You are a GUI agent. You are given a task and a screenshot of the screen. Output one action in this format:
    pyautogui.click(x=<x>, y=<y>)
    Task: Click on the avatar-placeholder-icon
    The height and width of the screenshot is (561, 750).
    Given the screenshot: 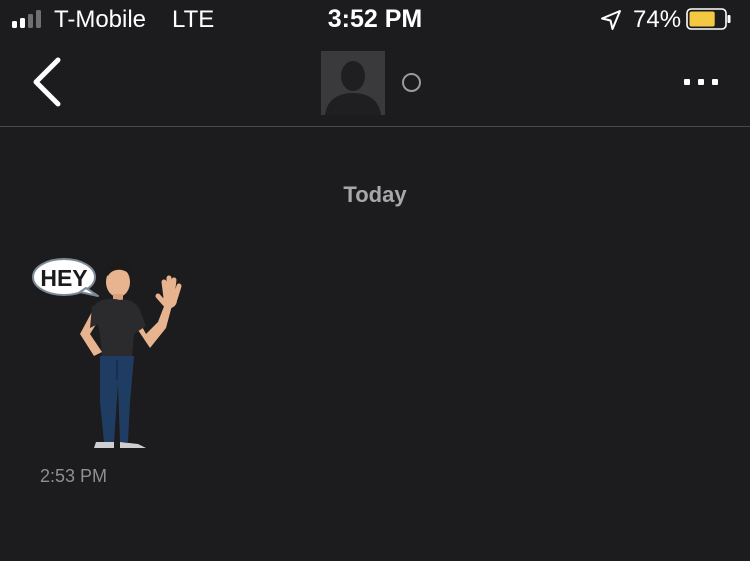 What is the action you would take?
    pyautogui.click(x=353, y=83)
    